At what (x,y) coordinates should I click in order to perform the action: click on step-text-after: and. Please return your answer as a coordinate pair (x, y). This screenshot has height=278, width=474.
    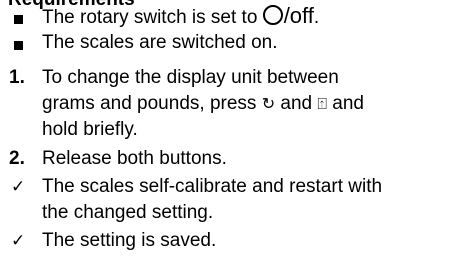
    Looking at the image, I should click on (345, 103).